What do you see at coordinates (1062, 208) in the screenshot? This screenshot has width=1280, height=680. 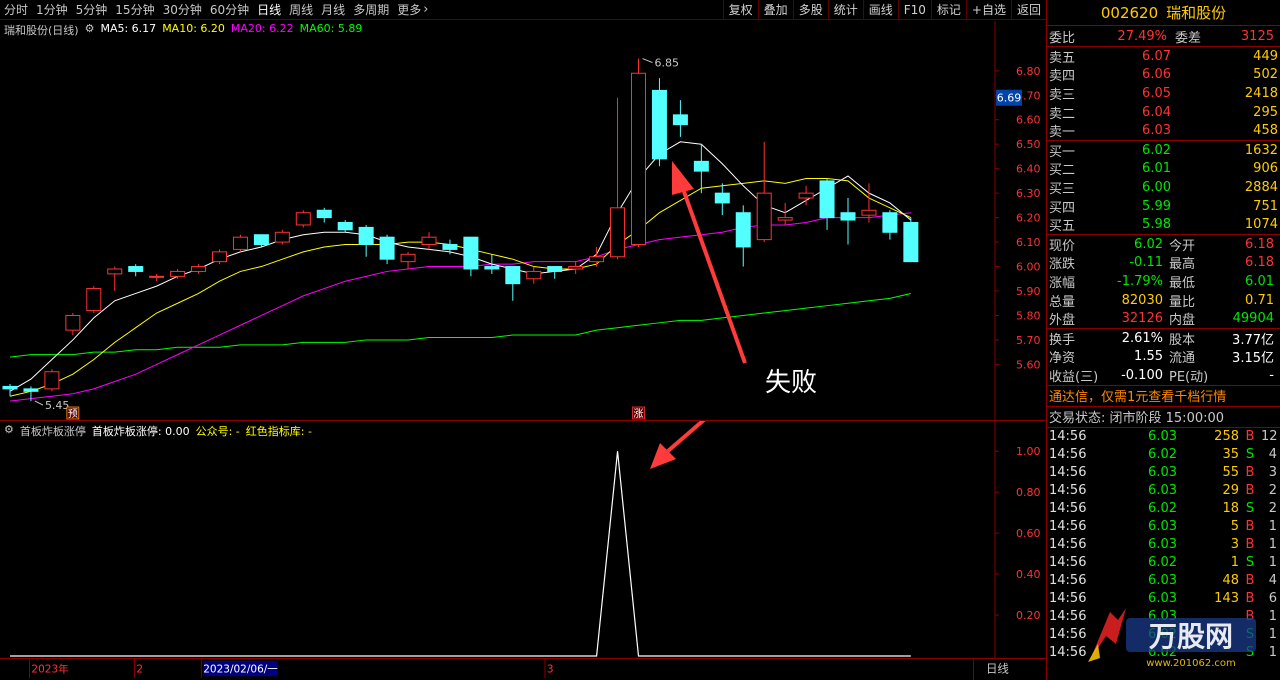 I see `bid-label: 买四` at bounding box center [1062, 208].